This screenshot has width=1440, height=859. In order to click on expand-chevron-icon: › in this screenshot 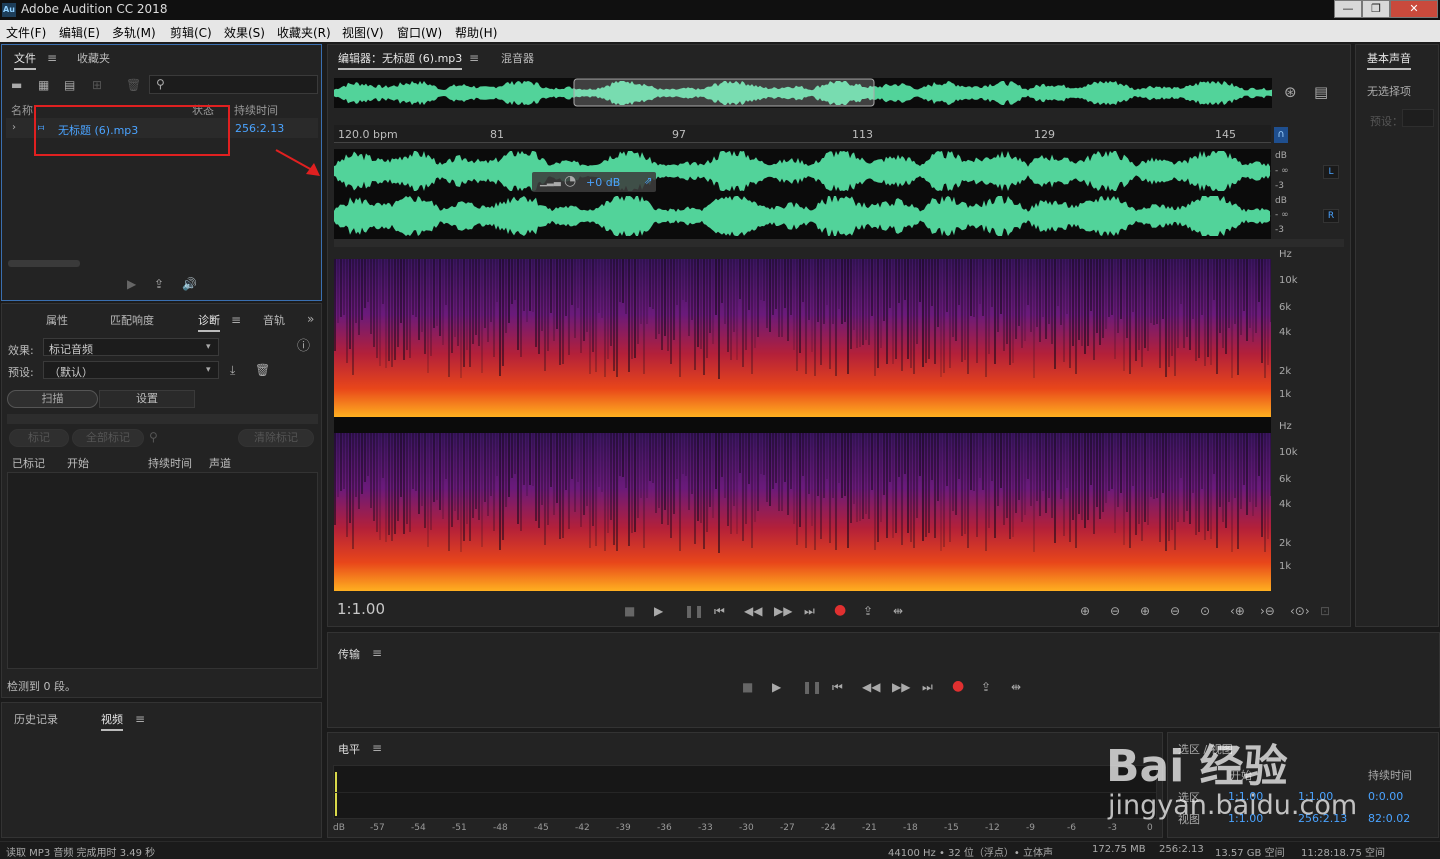, I will do `click(14, 128)`.